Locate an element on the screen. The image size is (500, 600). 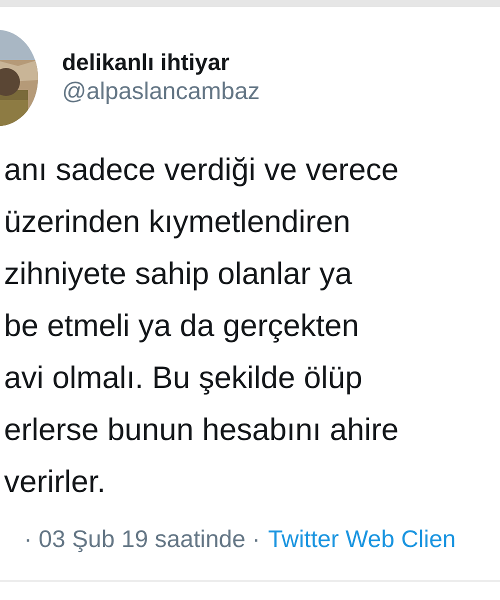
tweet-text-line: üzerinden kıymetlendiren is located at coordinates (177, 222).